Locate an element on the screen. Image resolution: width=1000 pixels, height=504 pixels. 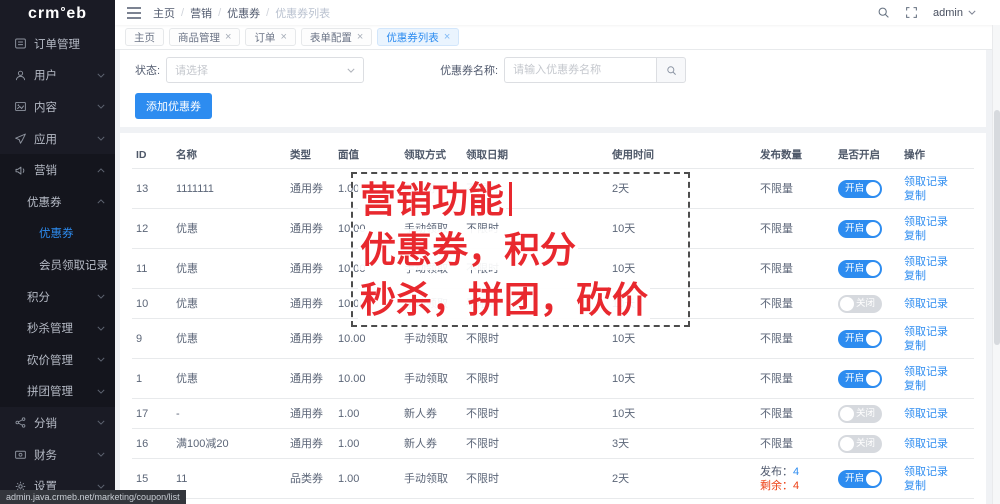
breadcrumb-item: 优惠券列表 is located at coordinates (302, 13).